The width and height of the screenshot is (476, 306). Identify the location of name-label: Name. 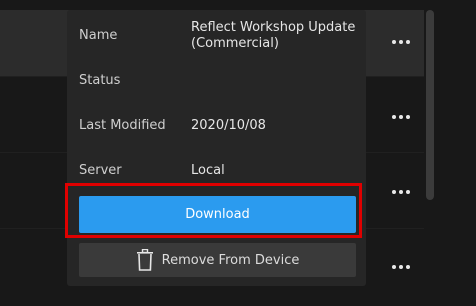
(98, 35).